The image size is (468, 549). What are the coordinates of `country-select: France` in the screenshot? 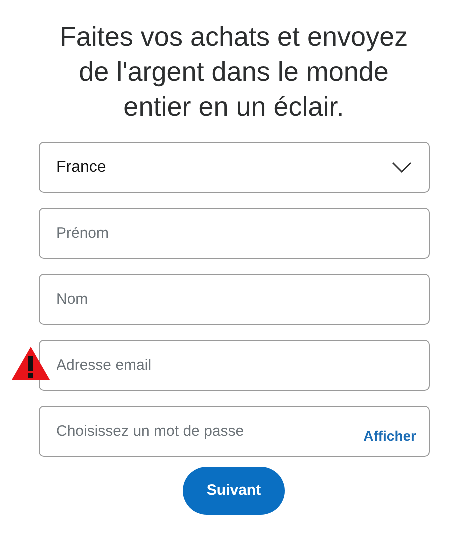 It's located at (234, 167).